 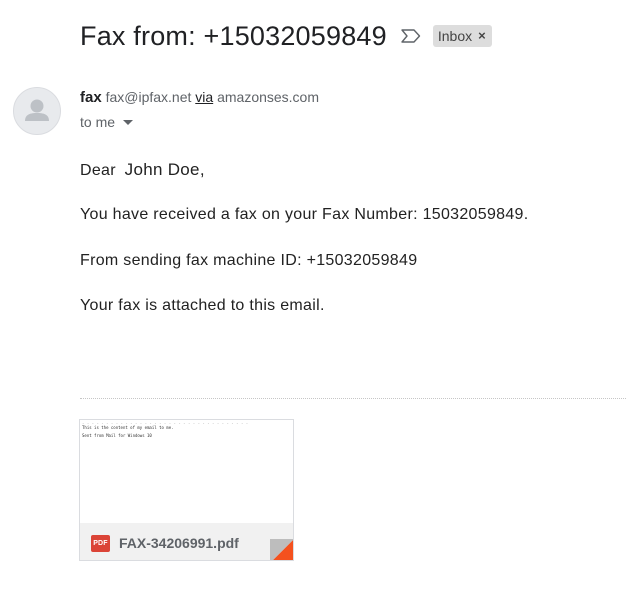 I want to click on sender-line: fax fax@ipfax.net via amazonses.com, so click(x=199, y=97).